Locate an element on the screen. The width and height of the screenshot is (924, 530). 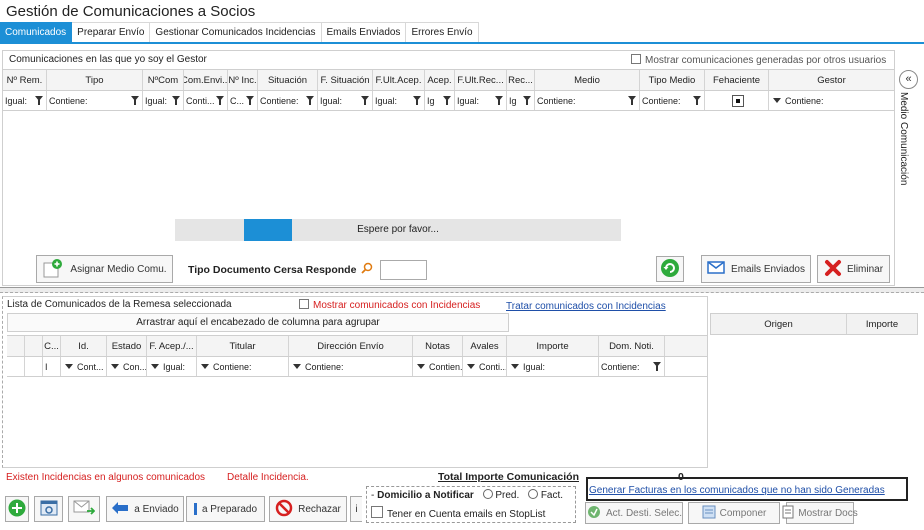
search-icon is located at coordinates (367, 270).